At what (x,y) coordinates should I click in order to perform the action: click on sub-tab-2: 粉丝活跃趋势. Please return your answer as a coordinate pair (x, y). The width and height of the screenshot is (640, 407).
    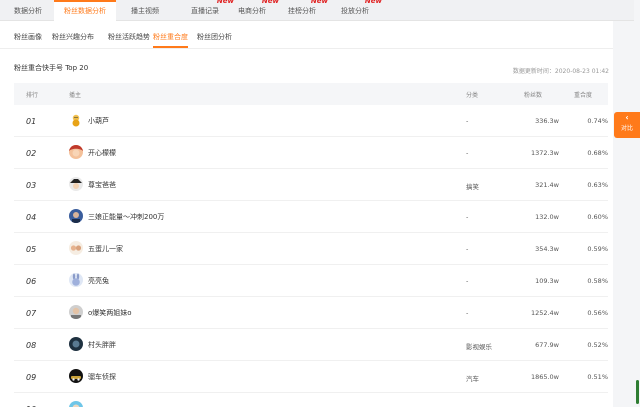
    Looking at the image, I should click on (129, 37).